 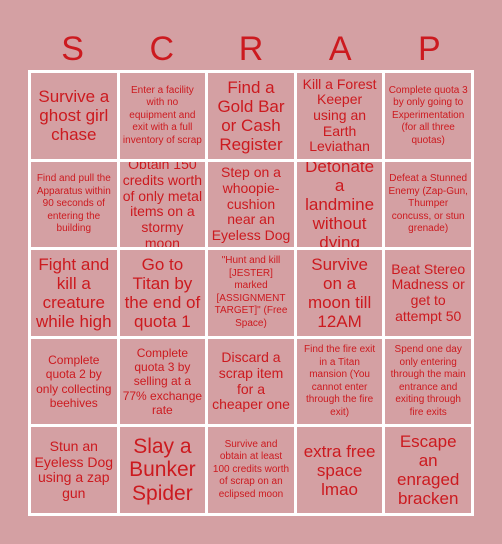 I want to click on header-letter-r: R, so click(x=251, y=49).